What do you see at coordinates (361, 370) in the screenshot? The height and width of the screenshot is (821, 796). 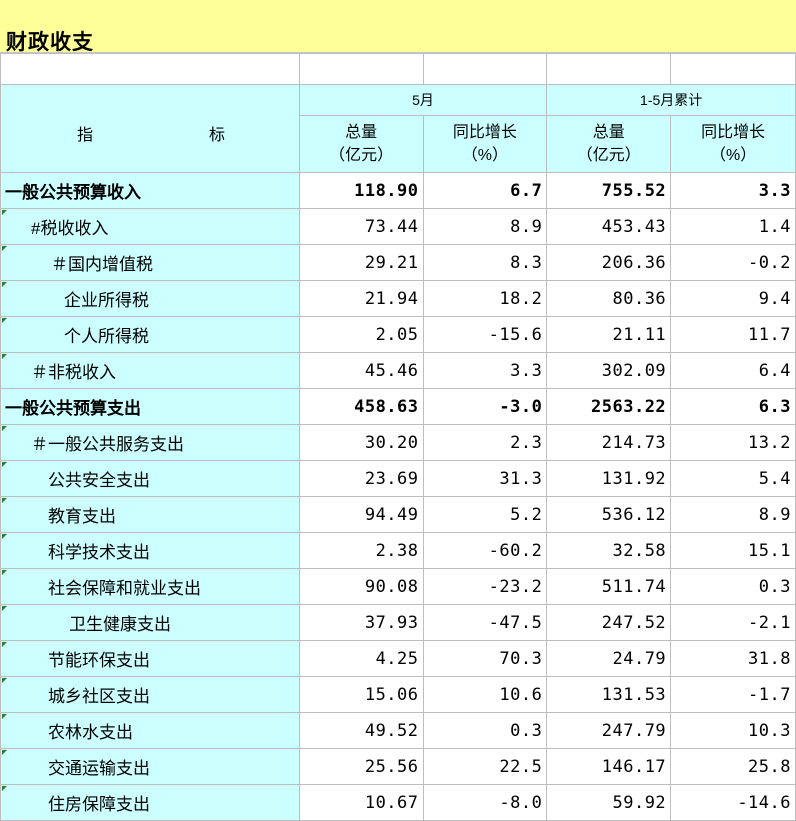 I see `month-total-cell: 45.46` at bounding box center [361, 370].